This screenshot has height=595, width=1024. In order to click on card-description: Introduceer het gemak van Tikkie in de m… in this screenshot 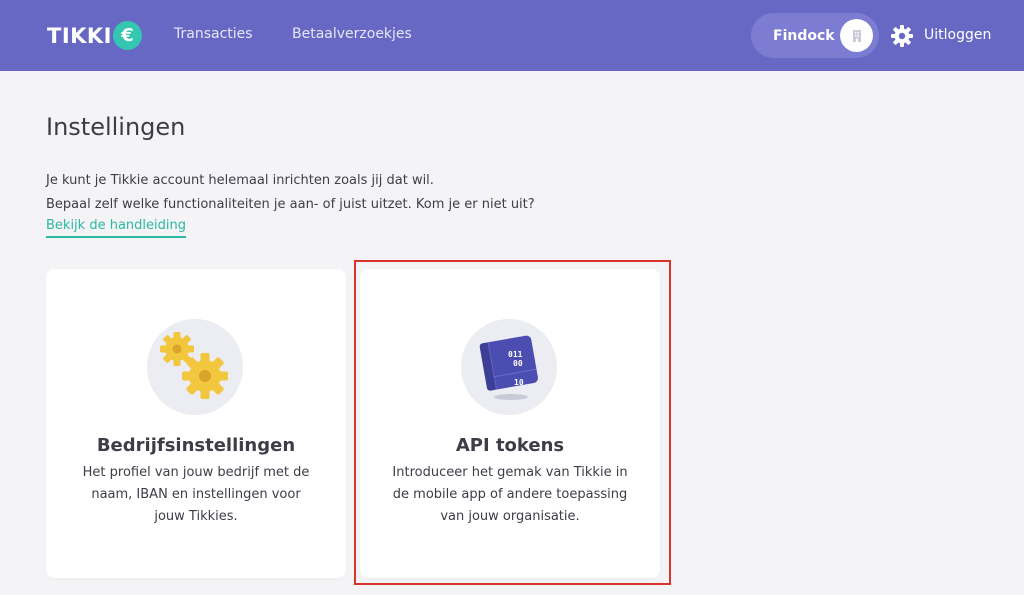, I will do `click(510, 494)`.